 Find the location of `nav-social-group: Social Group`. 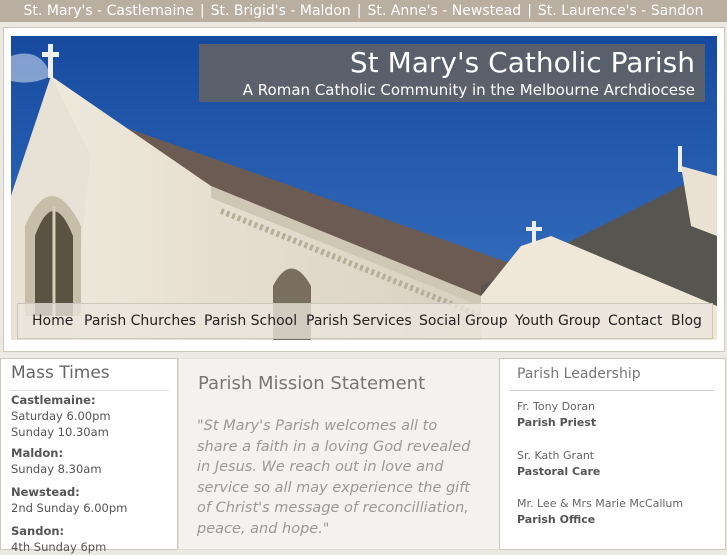

nav-social-group: Social Group is located at coordinates (463, 321).